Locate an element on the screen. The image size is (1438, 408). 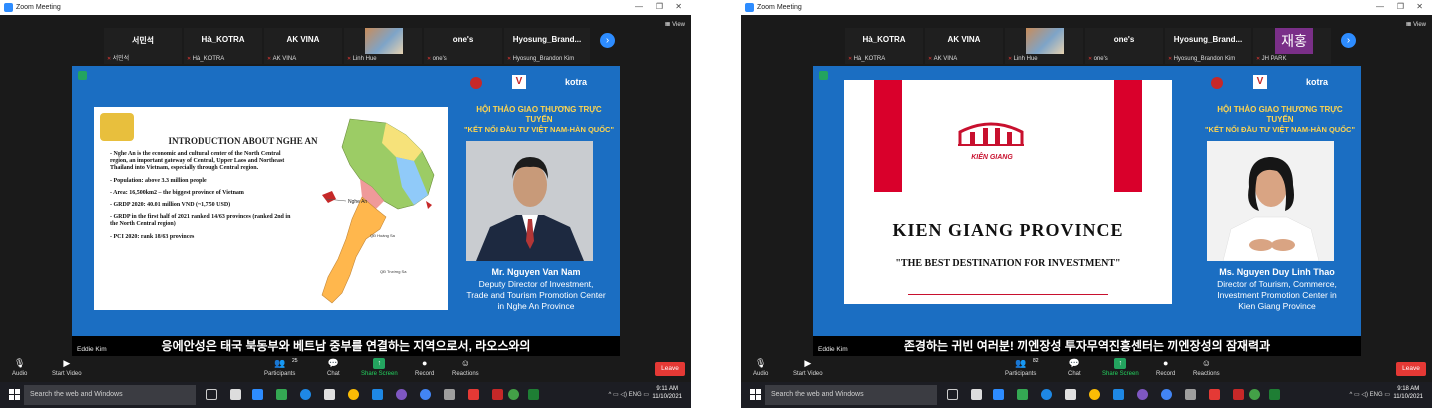
participants-button: 👥 82 Participants is located at coordinates (1022, 367).